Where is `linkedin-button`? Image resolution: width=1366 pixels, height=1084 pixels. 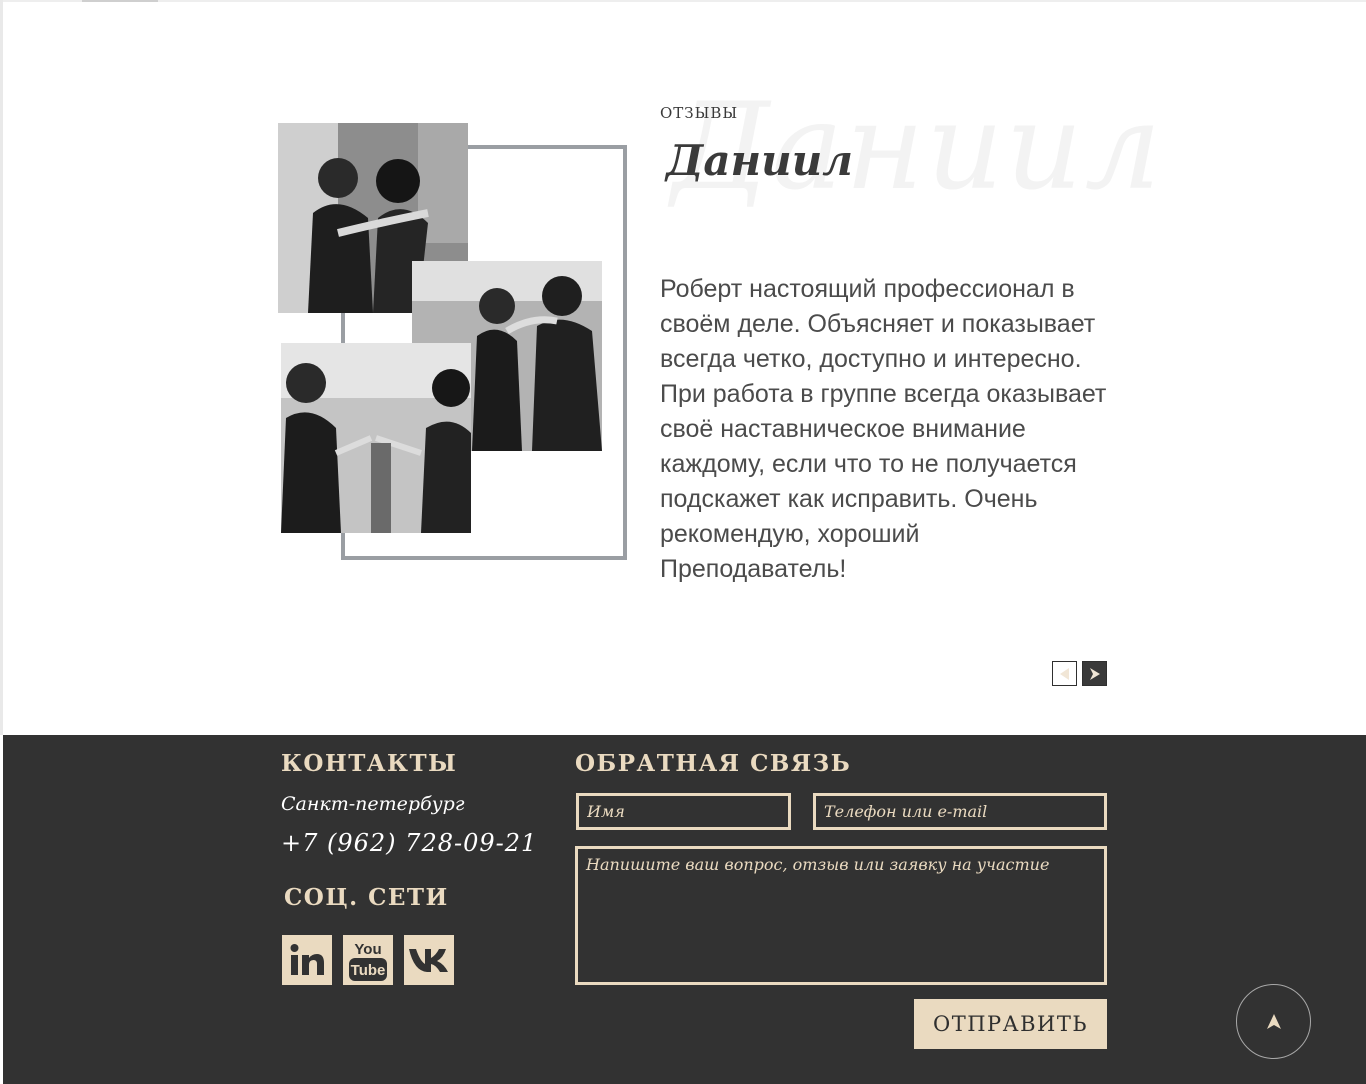
linkedin-button is located at coordinates (307, 960).